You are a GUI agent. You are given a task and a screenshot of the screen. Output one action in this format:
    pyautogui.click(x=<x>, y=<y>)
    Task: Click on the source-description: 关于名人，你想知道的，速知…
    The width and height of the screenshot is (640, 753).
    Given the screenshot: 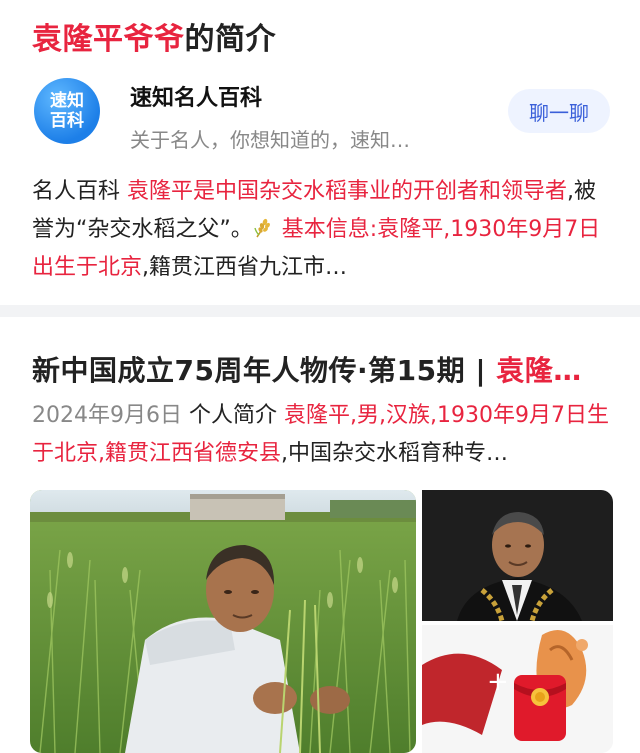 What is the action you would take?
    pyautogui.click(x=270, y=140)
    